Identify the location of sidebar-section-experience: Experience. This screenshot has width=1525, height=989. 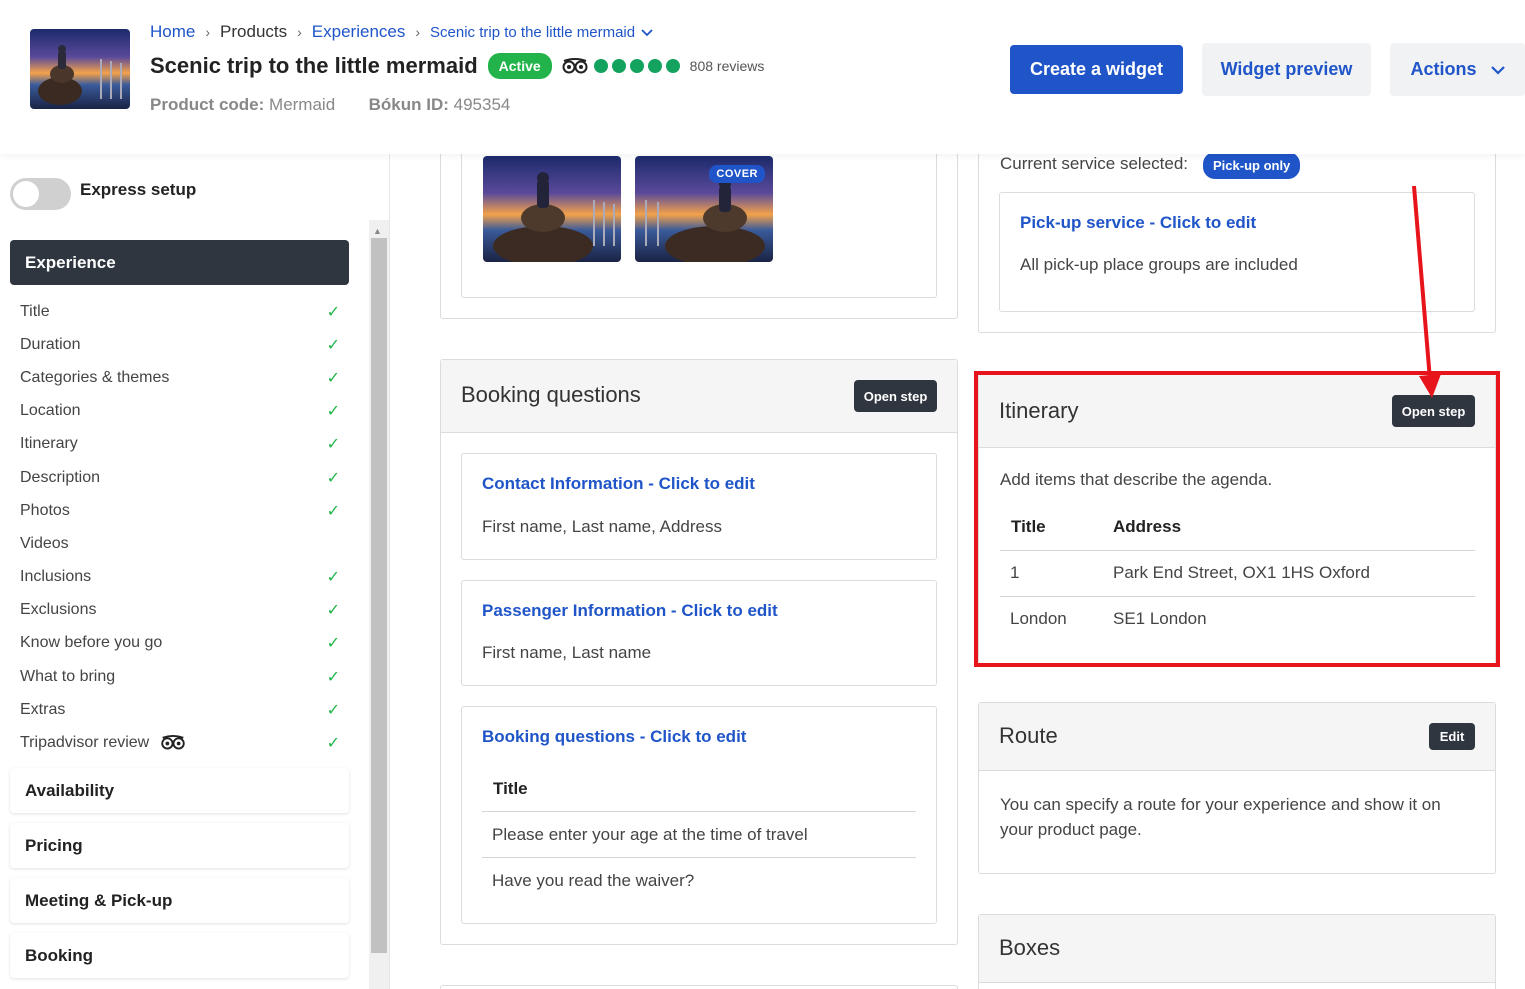
(179, 262).